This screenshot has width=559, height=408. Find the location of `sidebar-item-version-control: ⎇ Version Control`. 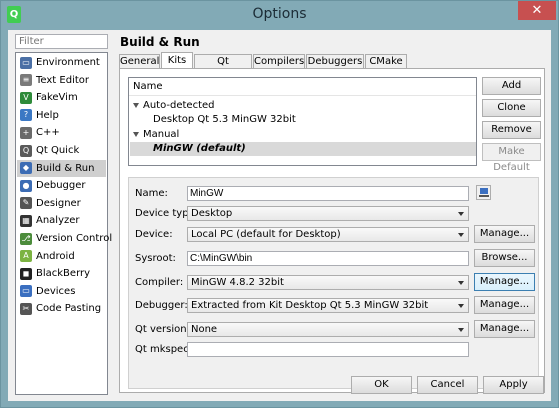

sidebar-item-version-control: ⎇ Version Control is located at coordinates (64, 238).